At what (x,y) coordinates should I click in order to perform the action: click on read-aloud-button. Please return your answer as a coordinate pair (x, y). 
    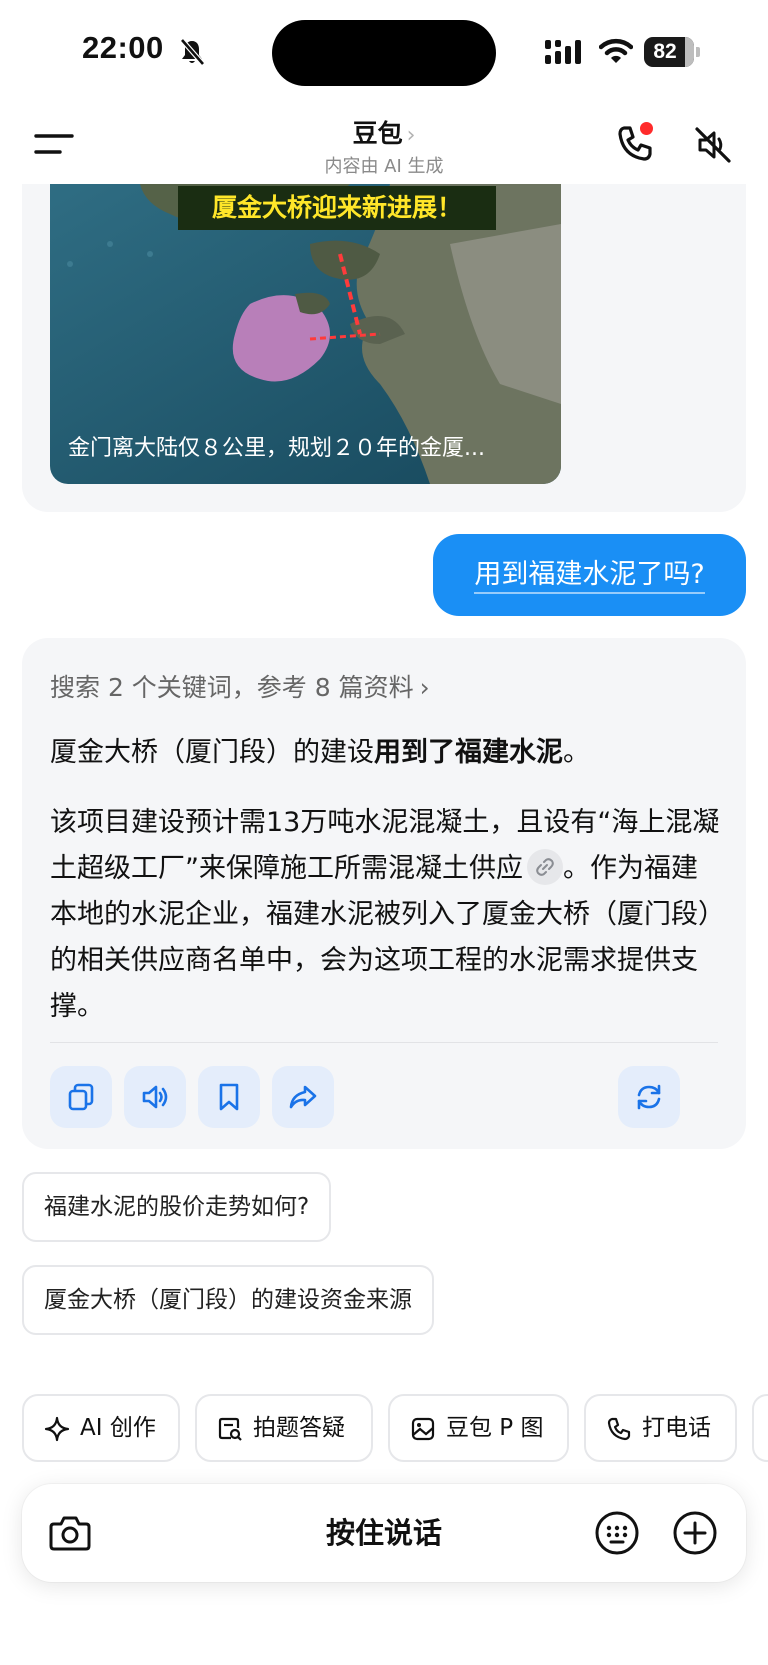
    Looking at the image, I should click on (155, 1097).